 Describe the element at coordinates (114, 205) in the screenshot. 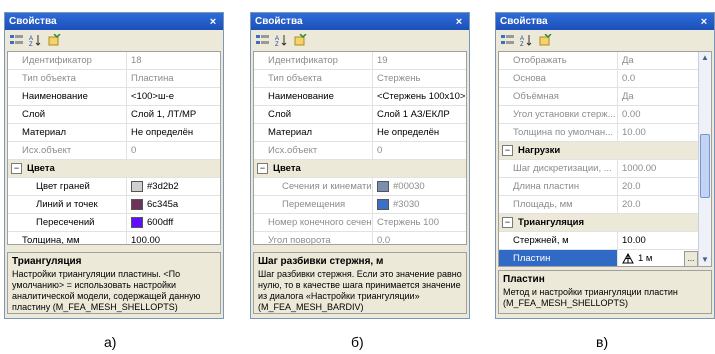

I see `property-row: Линий и точек 6c345a` at that location.